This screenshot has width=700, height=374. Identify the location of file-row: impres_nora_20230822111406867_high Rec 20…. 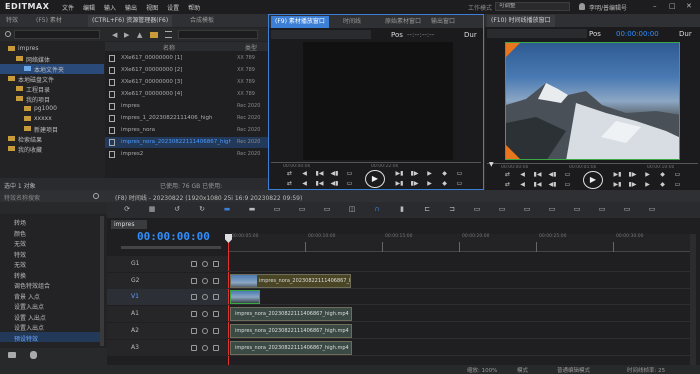
(186, 142).